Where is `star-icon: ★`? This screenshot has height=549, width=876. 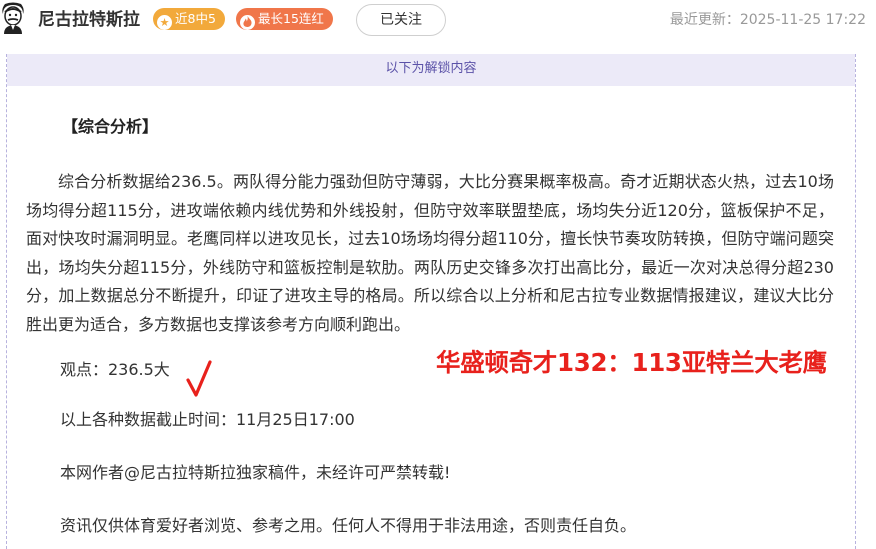
star-icon: ★ is located at coordinates (164, 22).